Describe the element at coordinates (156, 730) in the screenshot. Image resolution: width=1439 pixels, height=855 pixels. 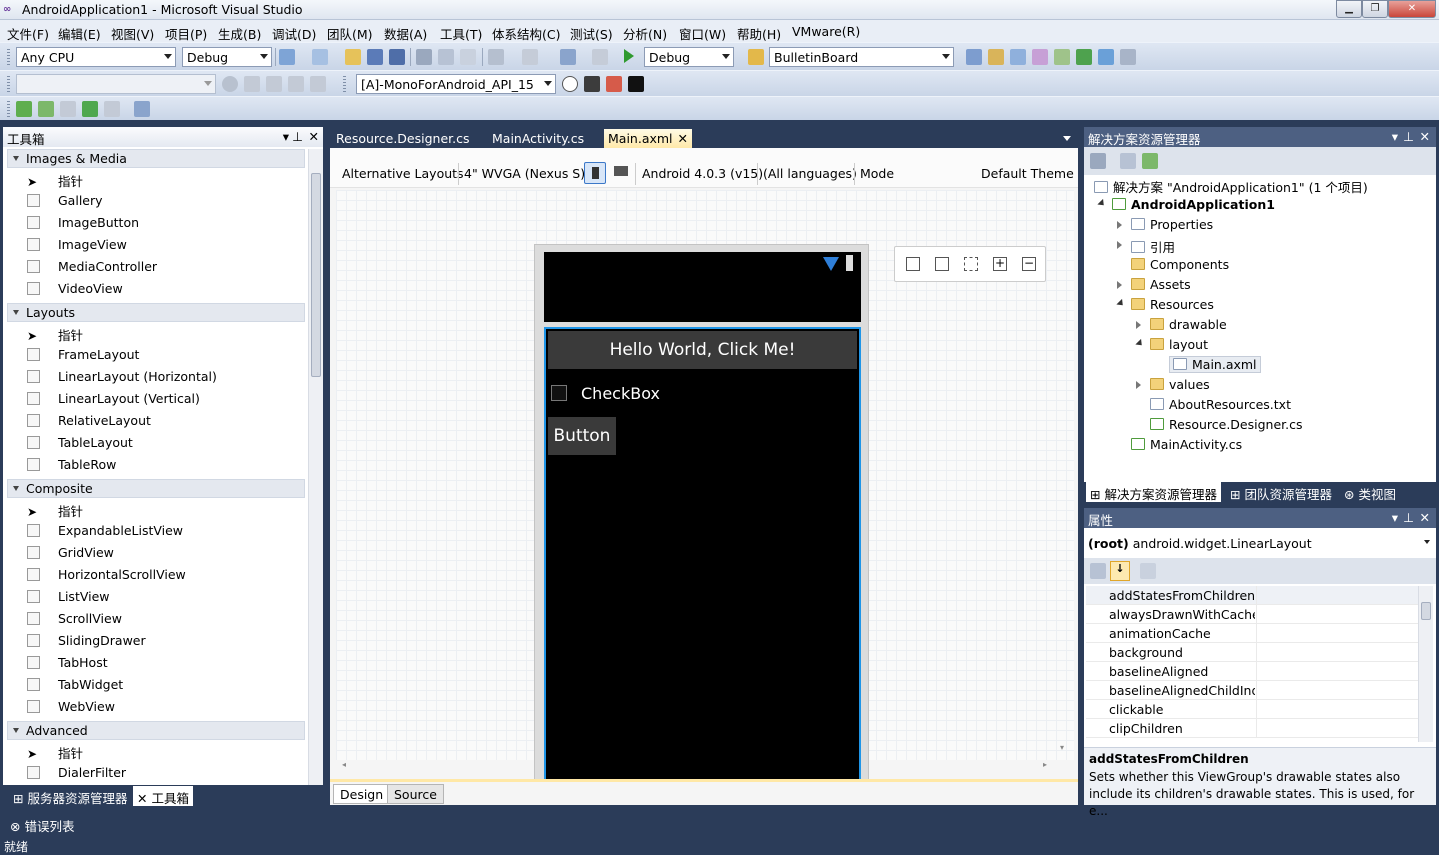
I see `toolbox-category: Advanced` at that location.